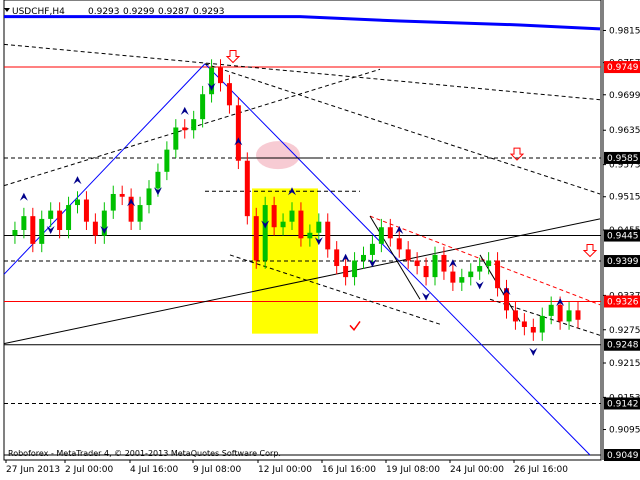 Image resolution: width=640 pixels, height=480 pixels. Describe the element at coordinates (104, 12) in the screenshot. I see `ohlc-open: 0.9293` at that location.